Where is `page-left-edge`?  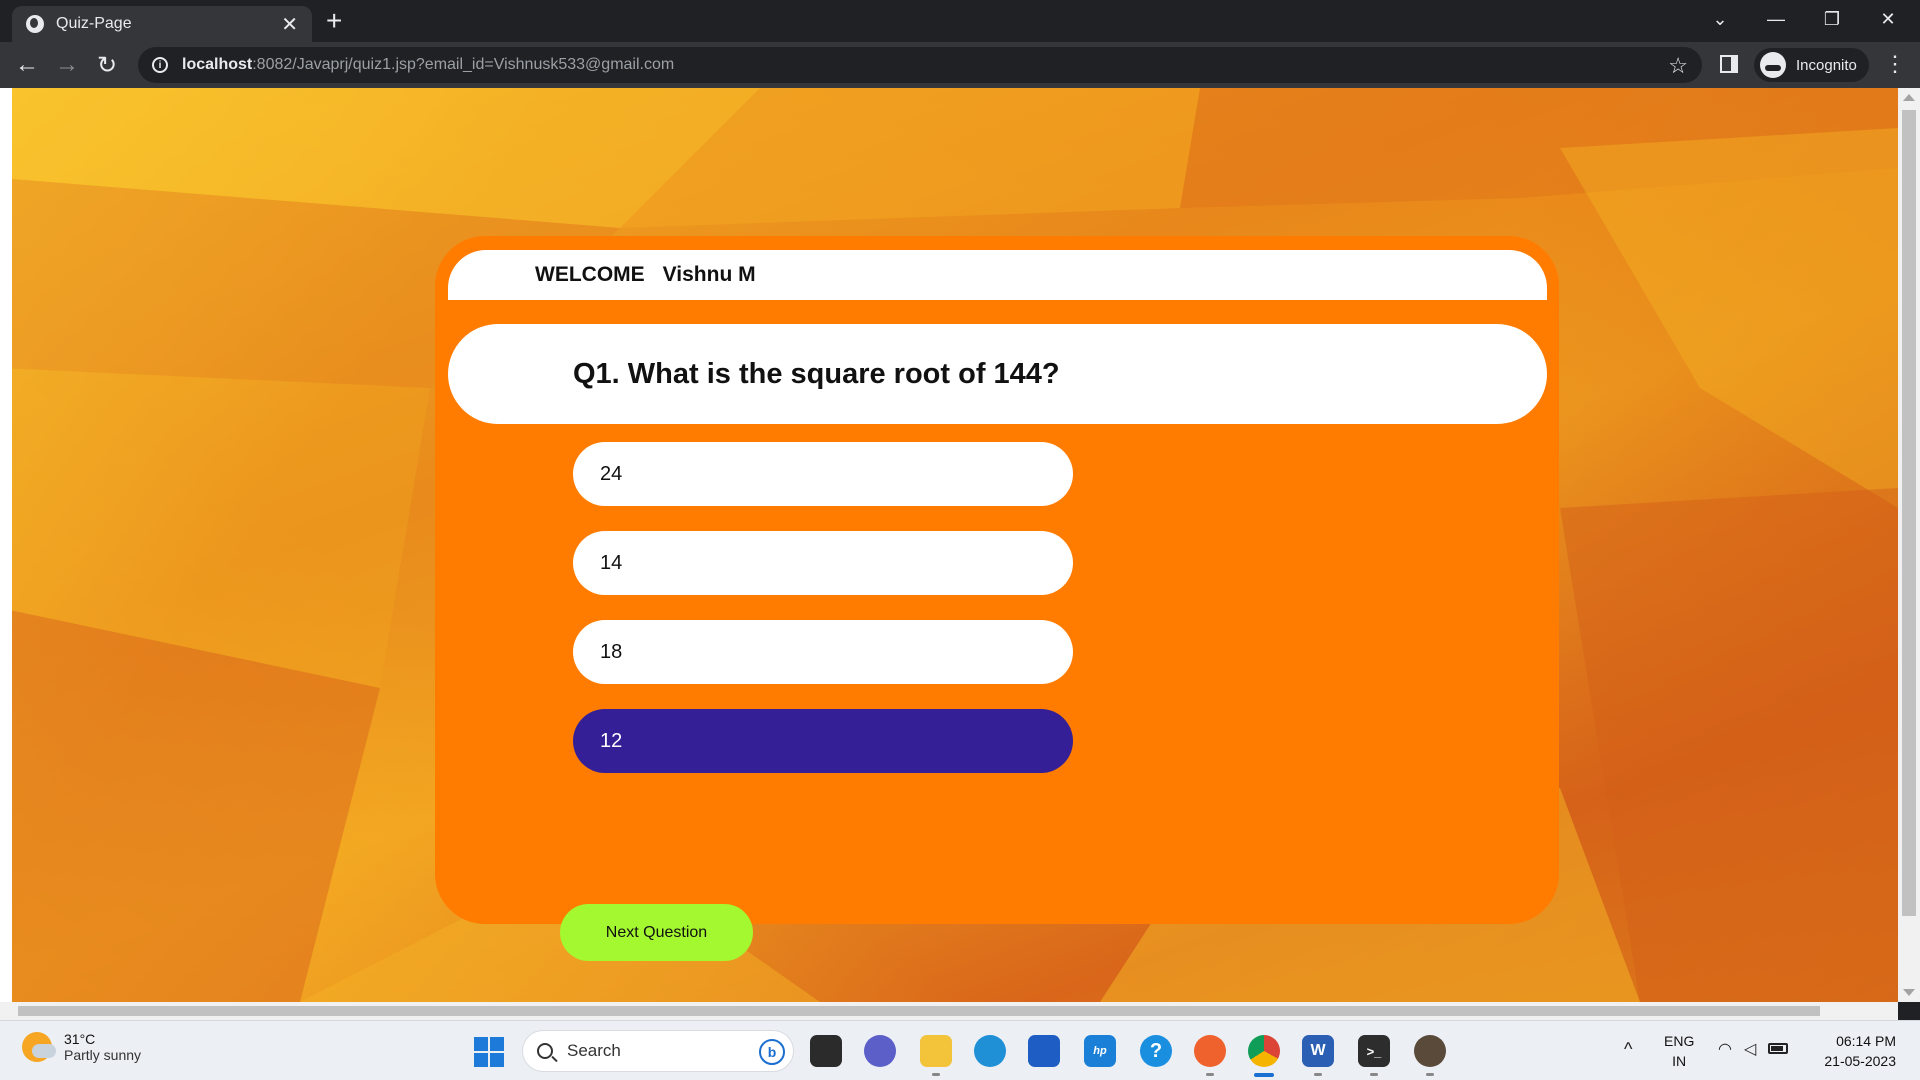
page-left-edge is located at coordinates (6, 545).